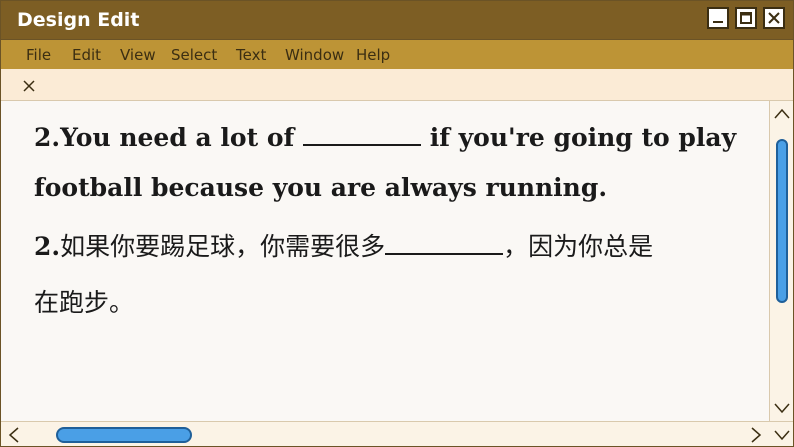  I want to click on close-button, so click(774, 18).